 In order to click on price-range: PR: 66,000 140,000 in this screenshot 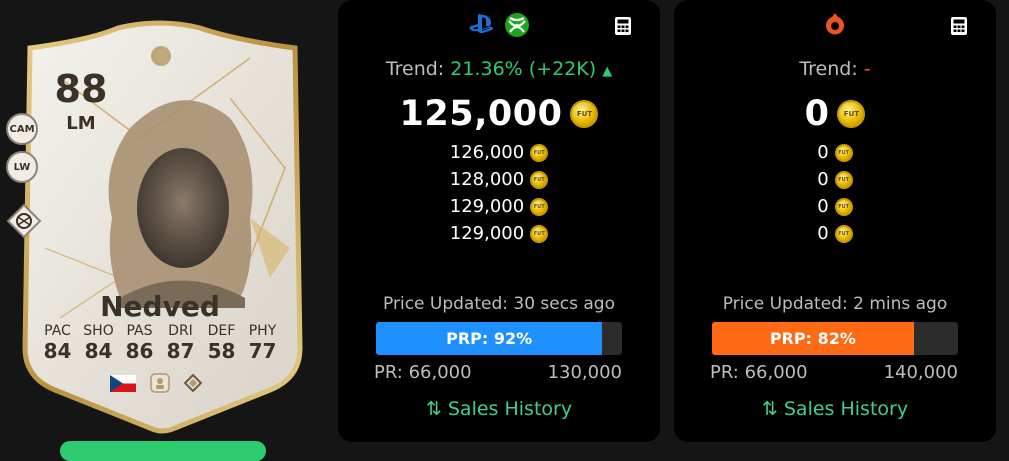, I will do `click(834, 372)`.